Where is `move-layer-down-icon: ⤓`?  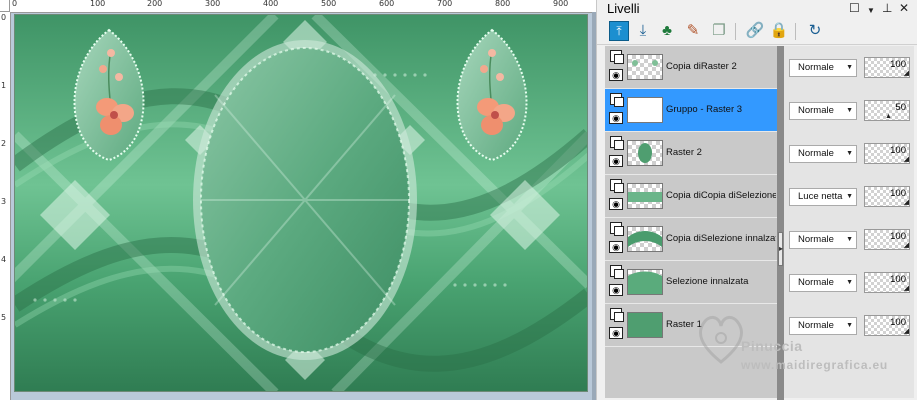 move-layer-down-icon: ⤓ is located at coordinates (643, 31).